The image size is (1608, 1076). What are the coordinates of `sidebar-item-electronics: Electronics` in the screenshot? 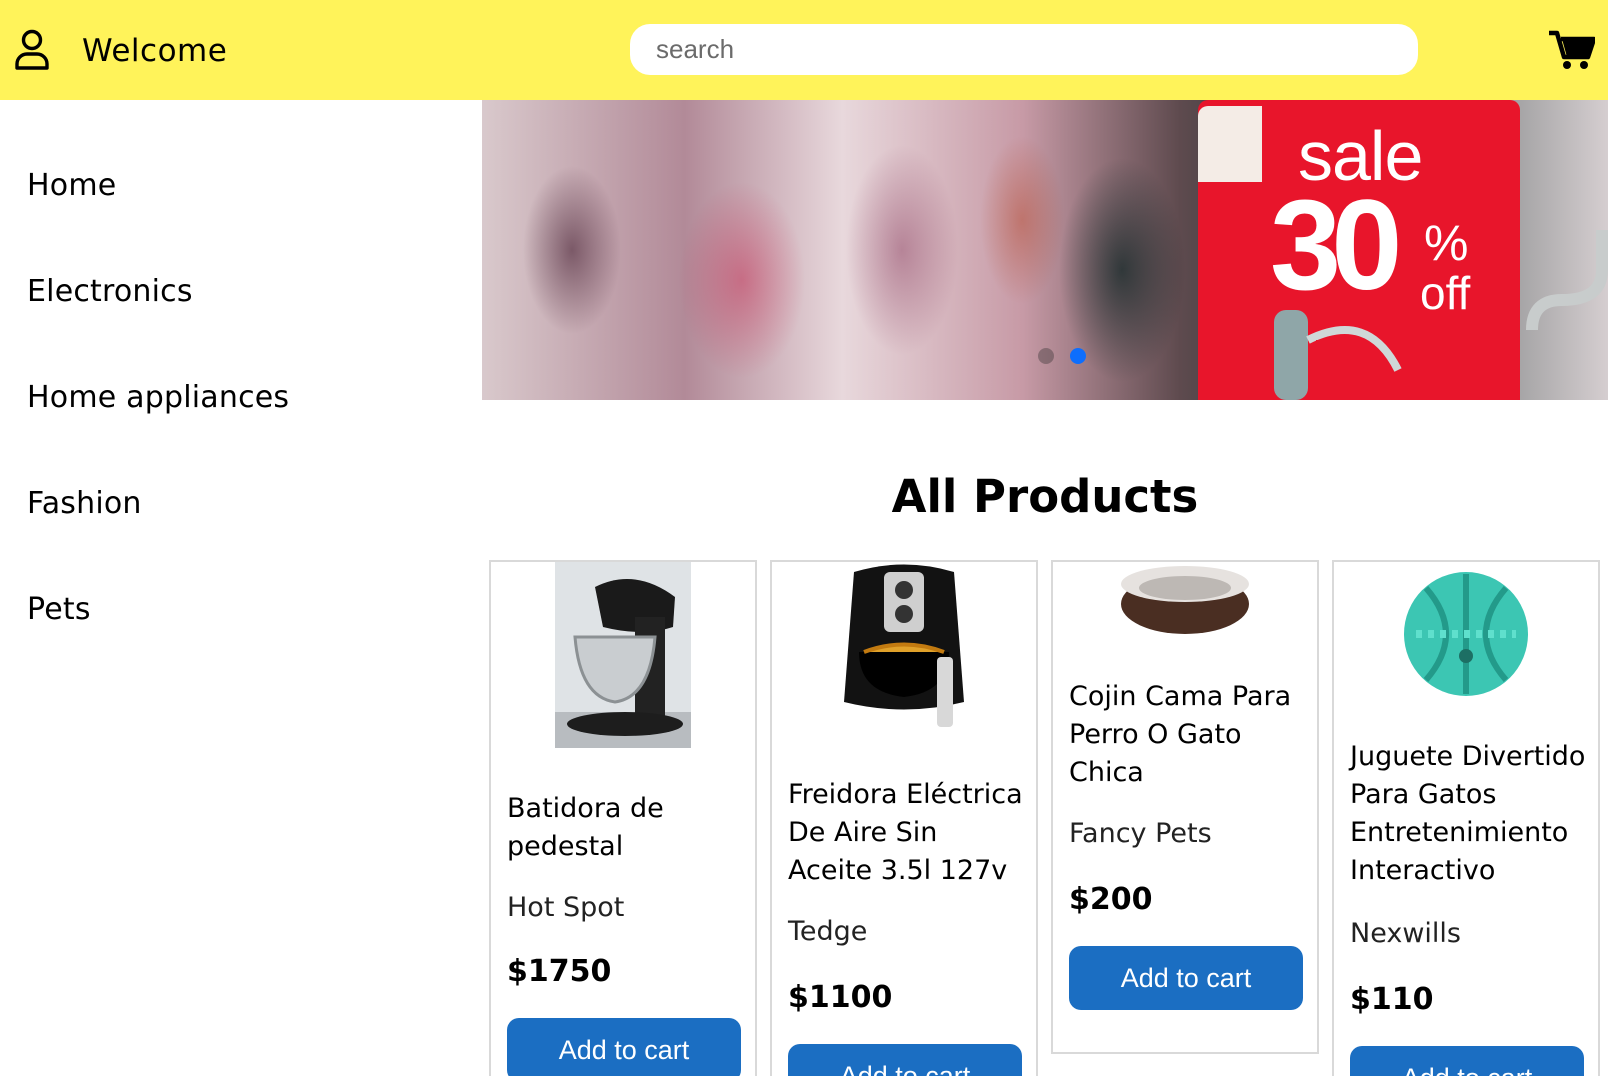 It's located at (110, 291).